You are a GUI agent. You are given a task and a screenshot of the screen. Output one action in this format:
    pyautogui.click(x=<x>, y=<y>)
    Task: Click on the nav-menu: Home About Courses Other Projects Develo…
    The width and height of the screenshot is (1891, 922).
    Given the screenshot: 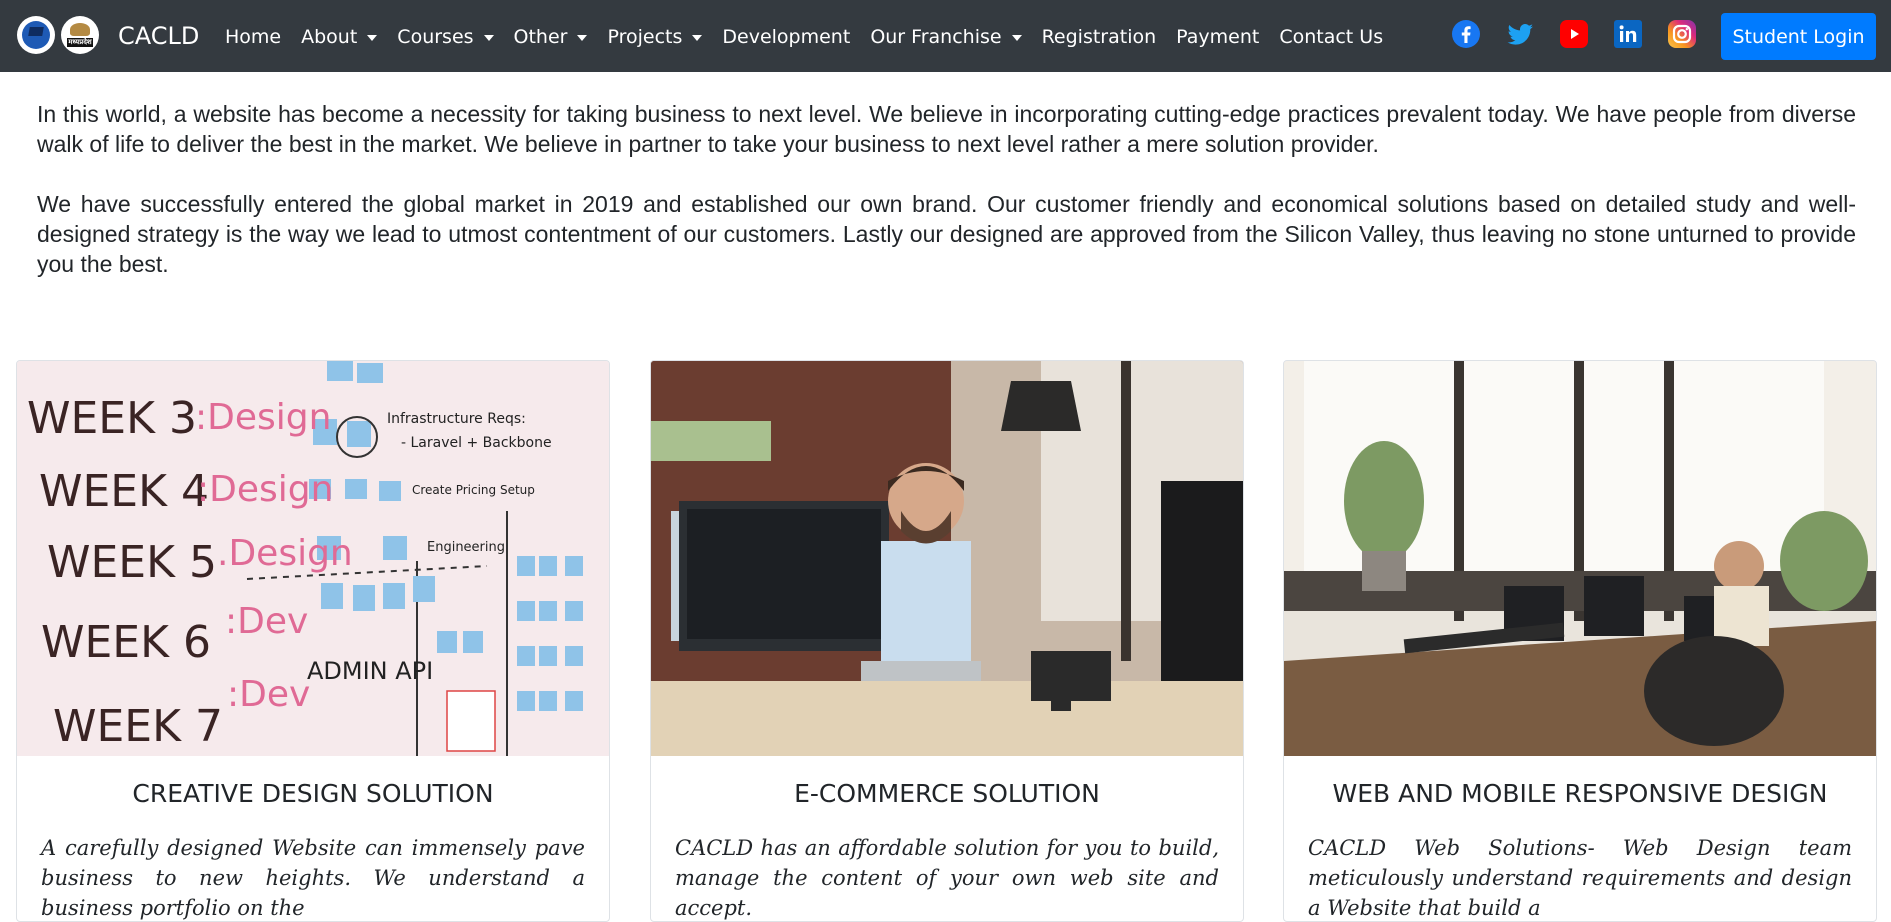 What is the action you would take?
    pyautogui.click(x=814, y=37)
    